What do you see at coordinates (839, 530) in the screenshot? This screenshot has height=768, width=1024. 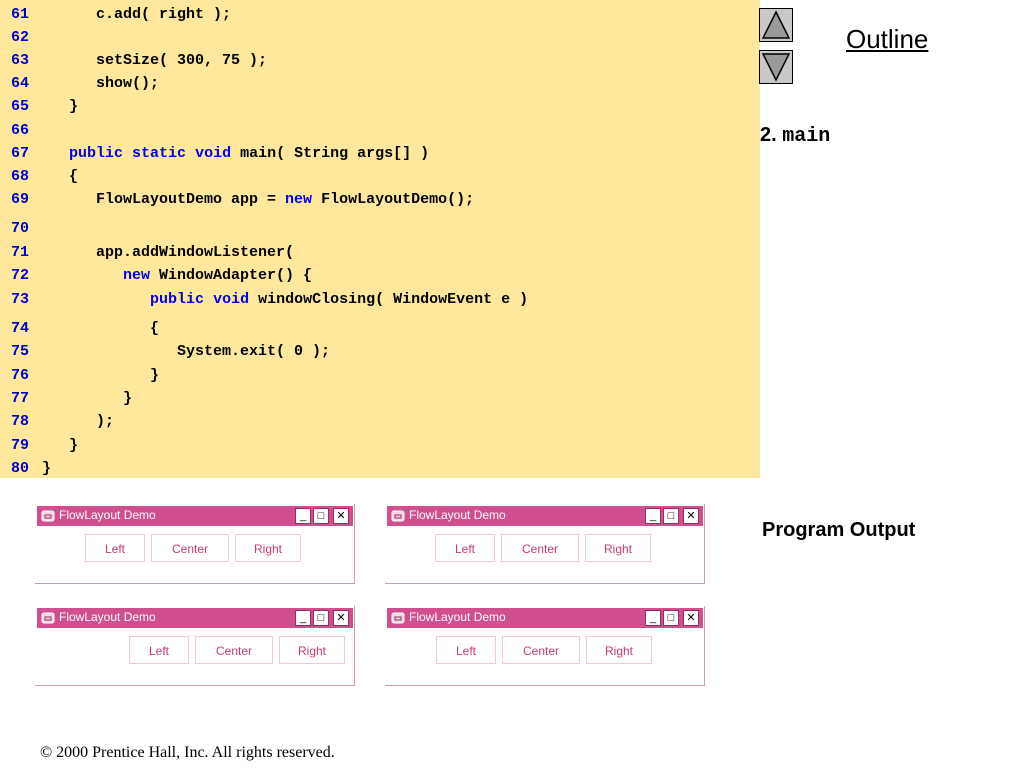 I see `program-output-label: Program Output` at bounding box center [839, 530].